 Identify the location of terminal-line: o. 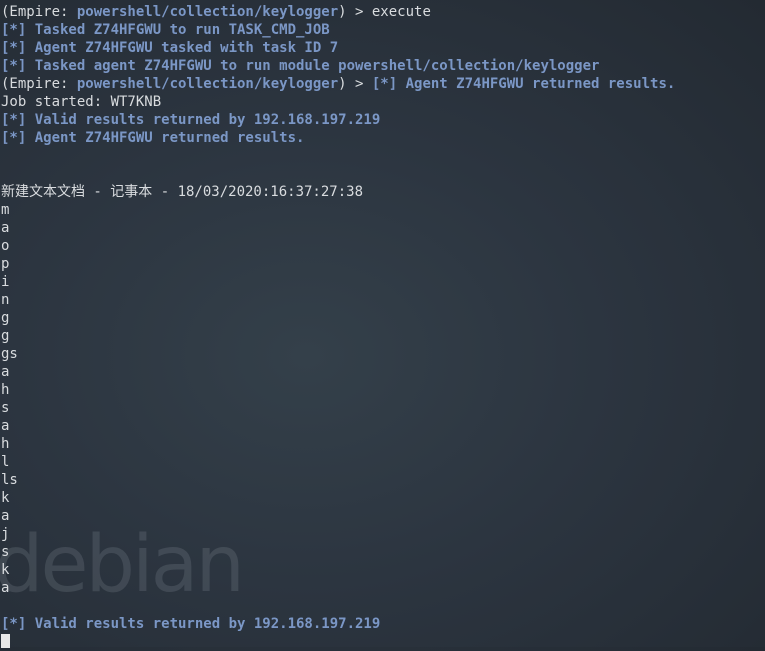
(383, 246).